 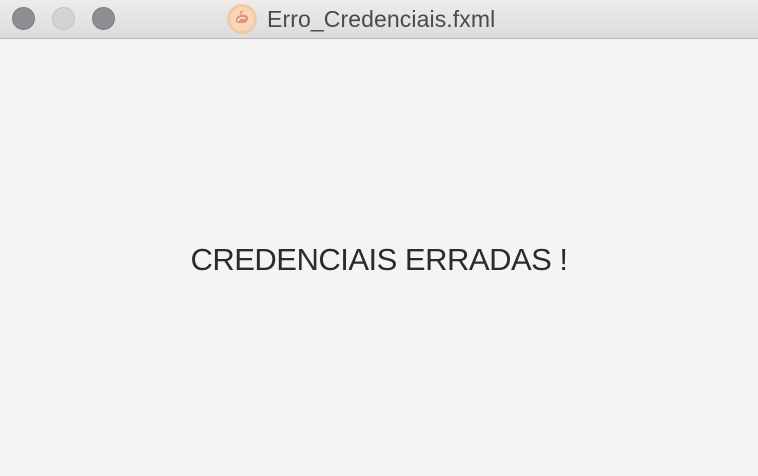 I want to click on close-button, so click(x=23, y=18).